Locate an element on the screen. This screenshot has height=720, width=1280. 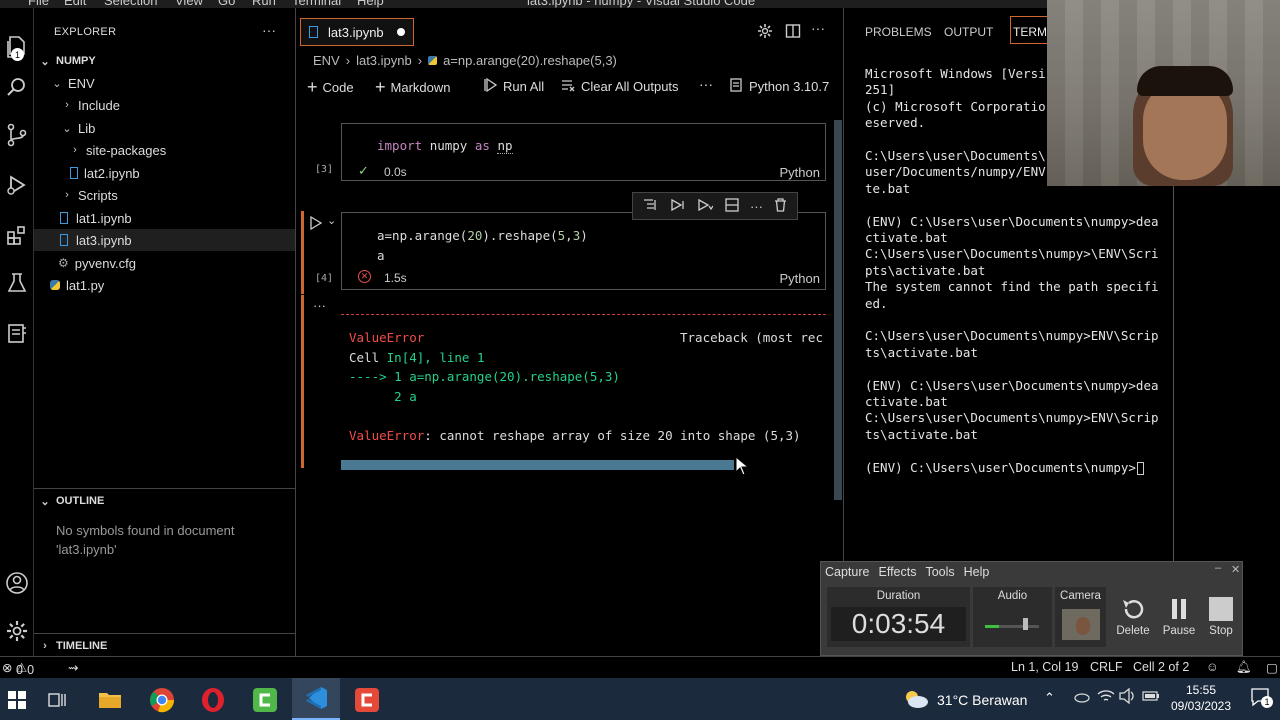
menu-go: Go is located at coordinates (226, 4).